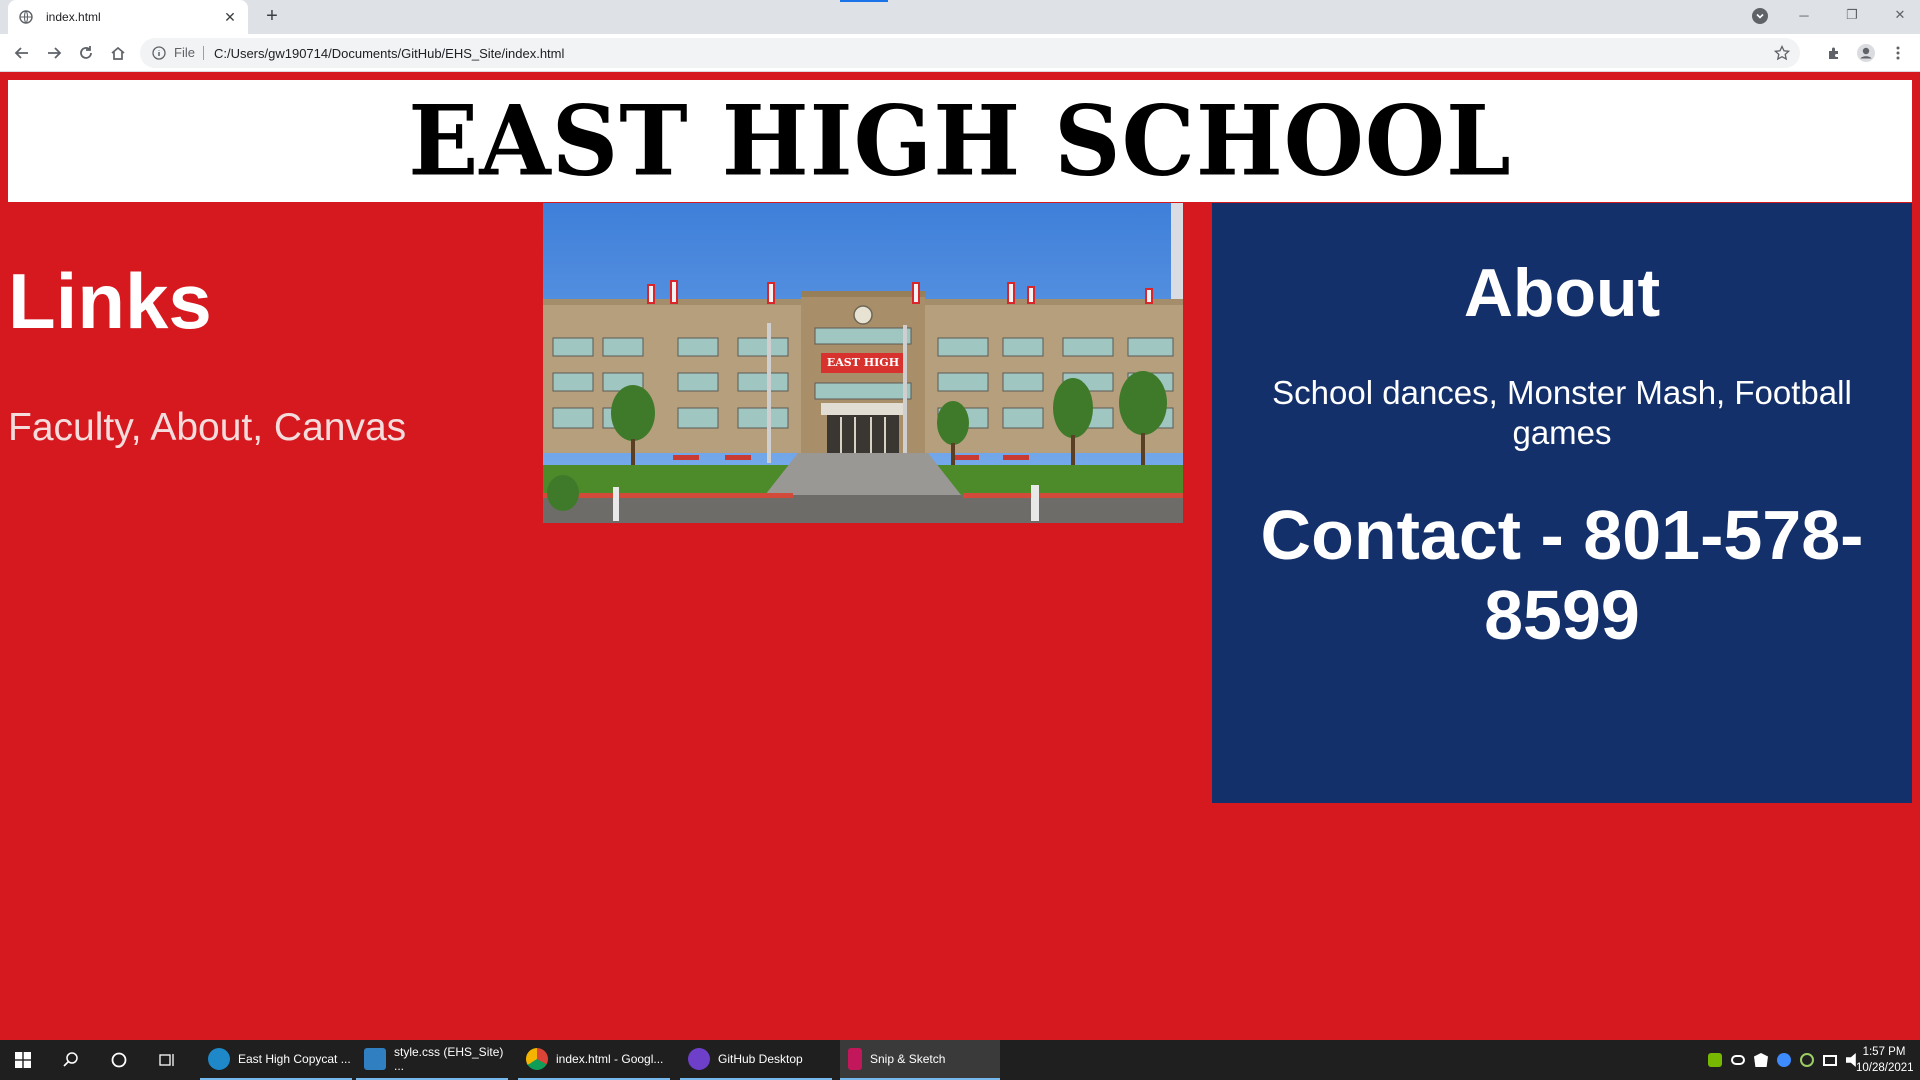 This screenshot has height=1080, width=1920. Describe the element at coordinates (375, 1059) in the screenshot. I see `brackets-icon` at that location.